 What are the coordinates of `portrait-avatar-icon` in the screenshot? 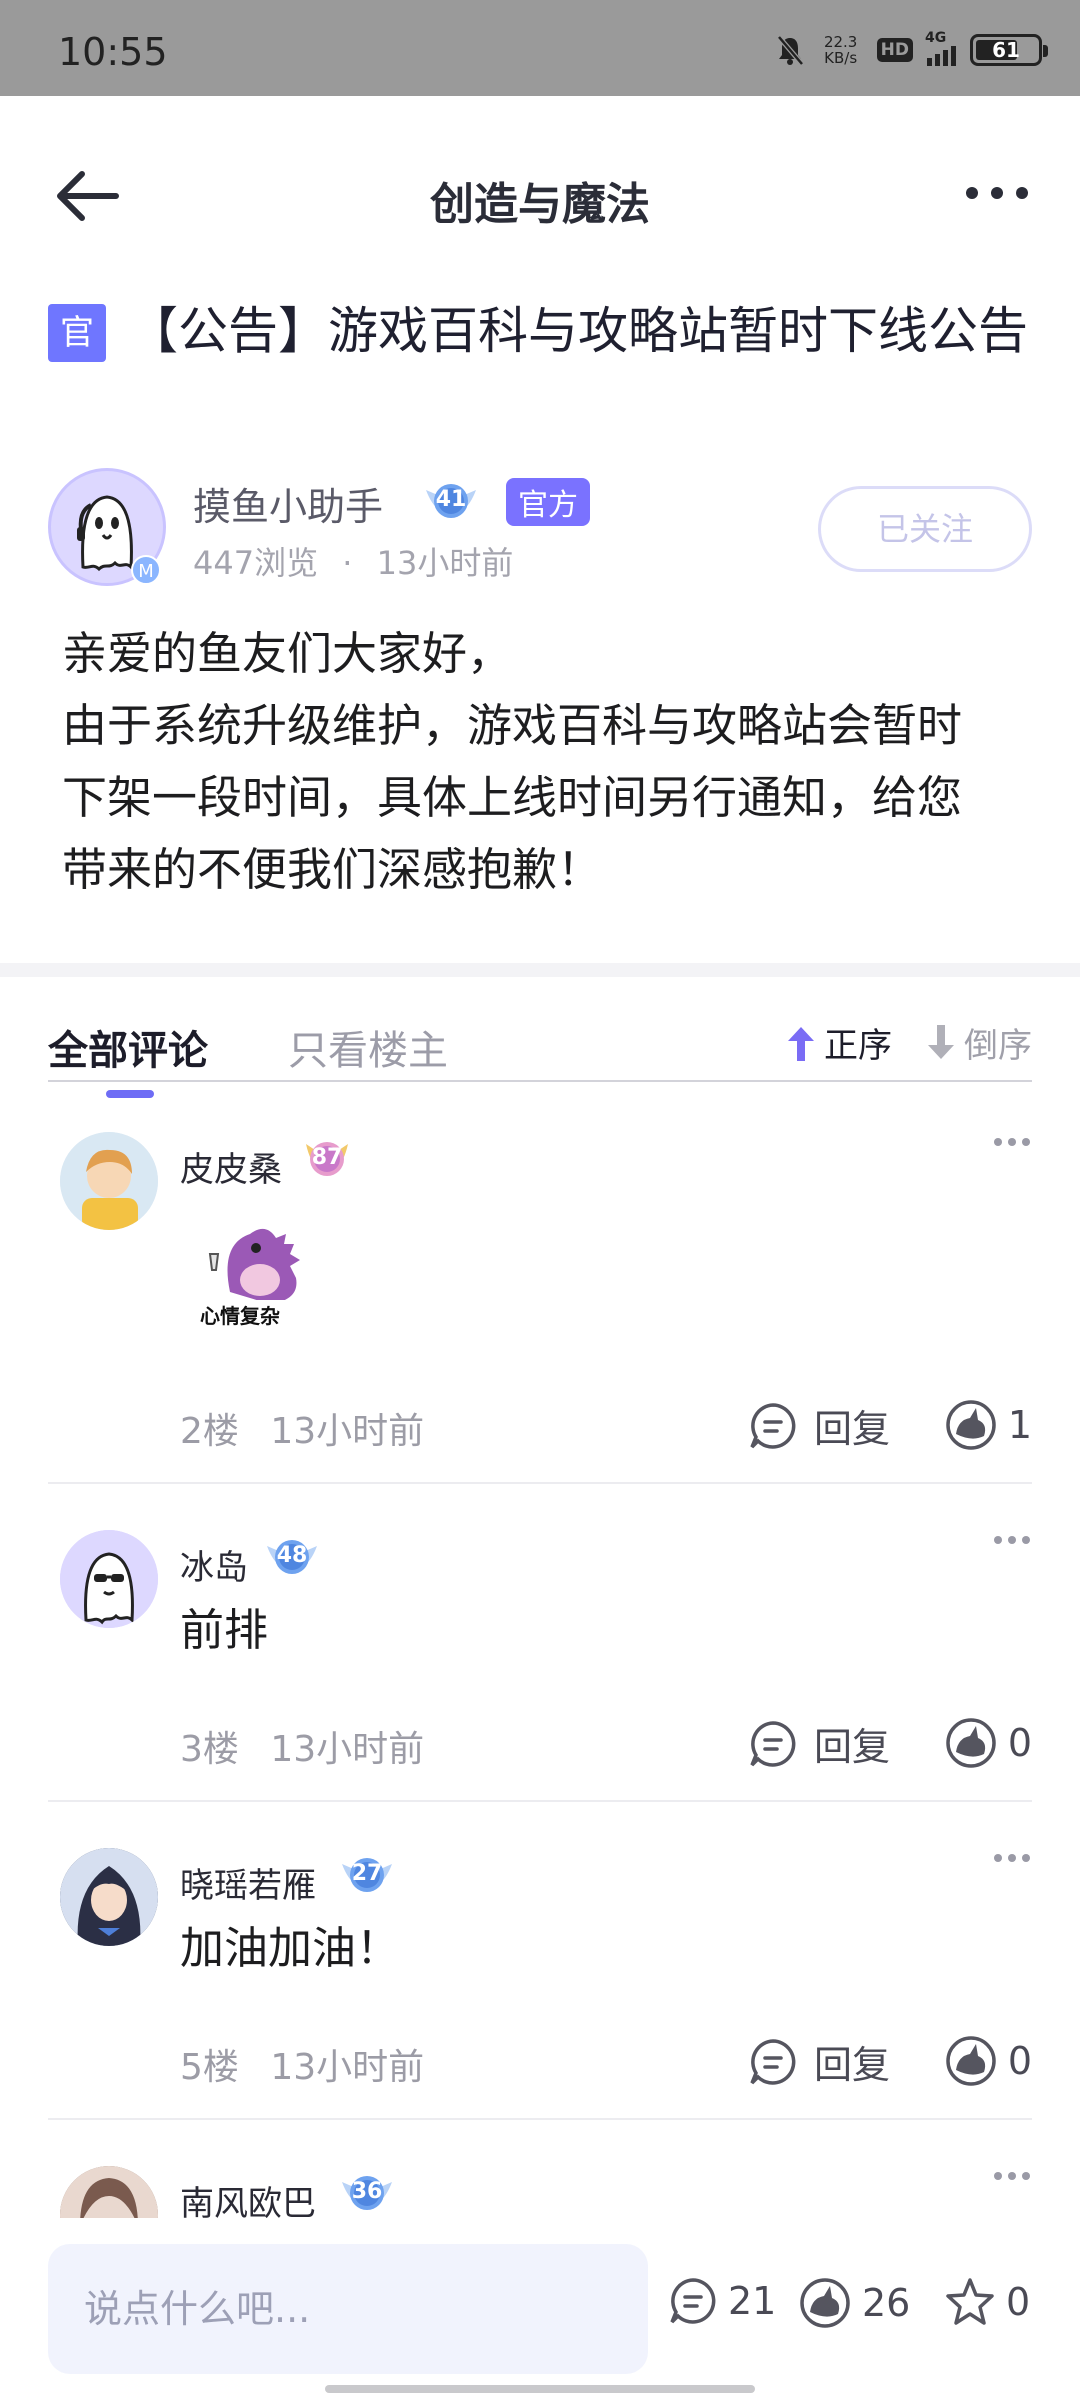 It's located at (109, 2192).